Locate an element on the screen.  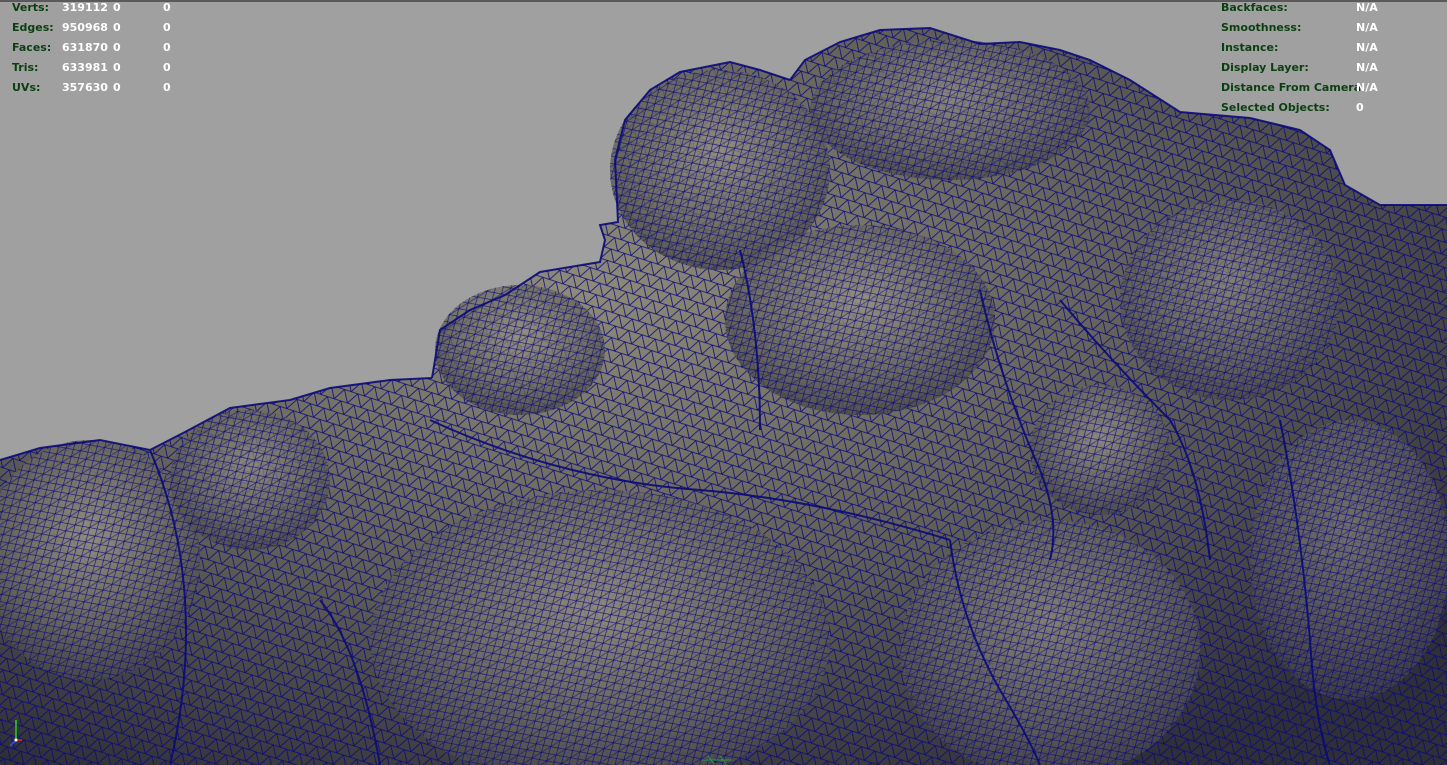
tris-selected: 0 is located at coordinates (117, 67).